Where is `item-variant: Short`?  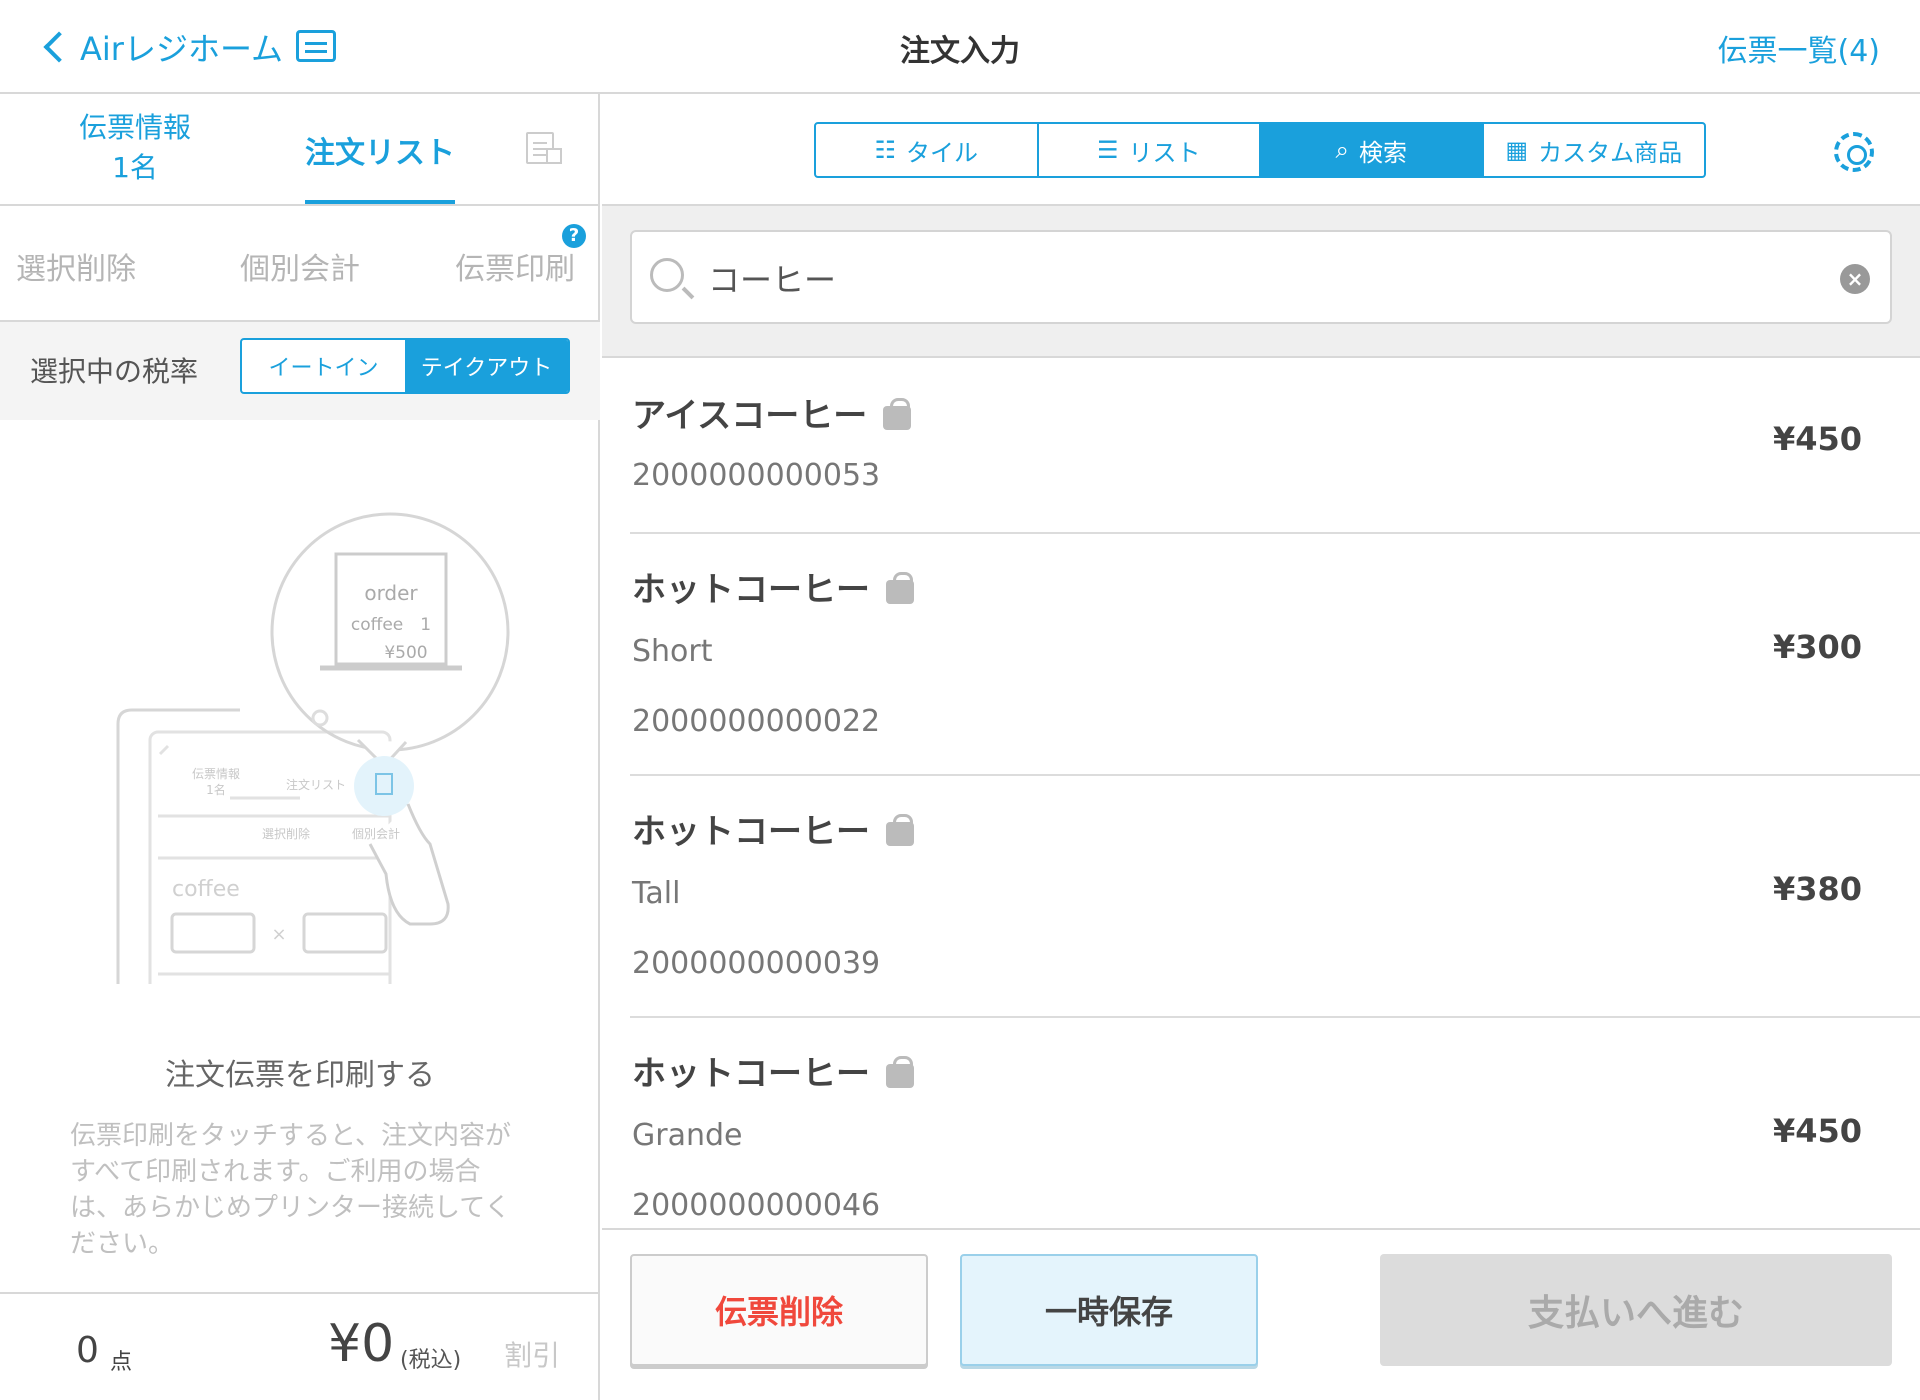 item-variant: Short is located at coordinates (672, 651).